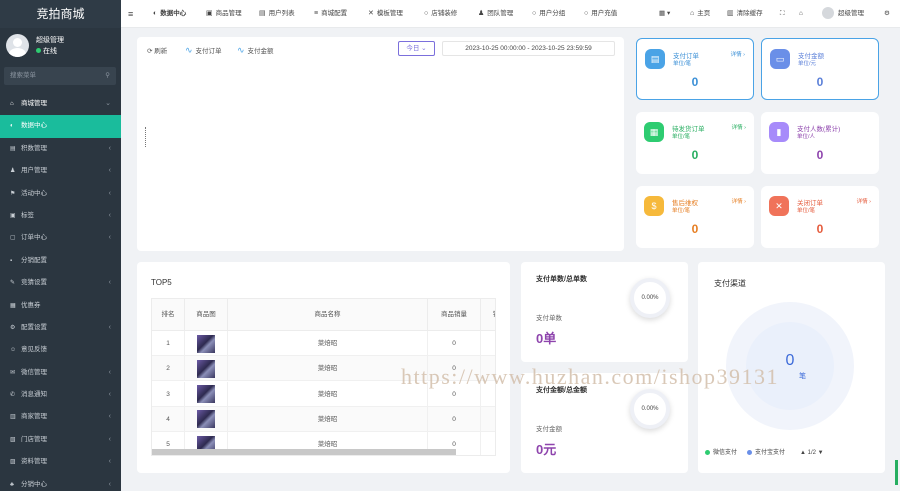 The height and width of the screenshot is (491, 900). What do you see at coordinates (730, 13) in the screenshot?
I see `trash-icon: ▥` at bounding box center [730, 13].